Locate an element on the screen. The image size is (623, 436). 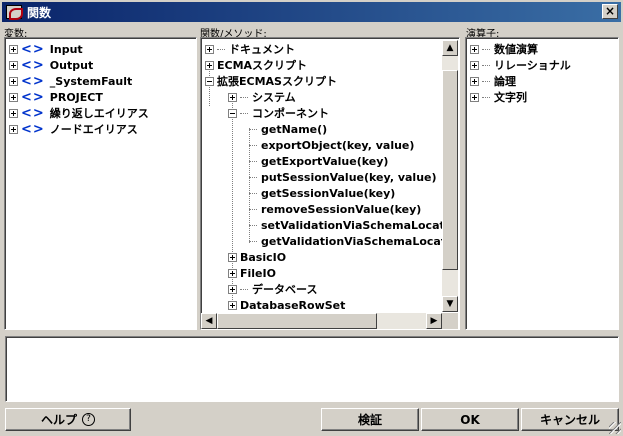
method-exportobject: exportObject(key, value) is located at coordinates (331, 145).